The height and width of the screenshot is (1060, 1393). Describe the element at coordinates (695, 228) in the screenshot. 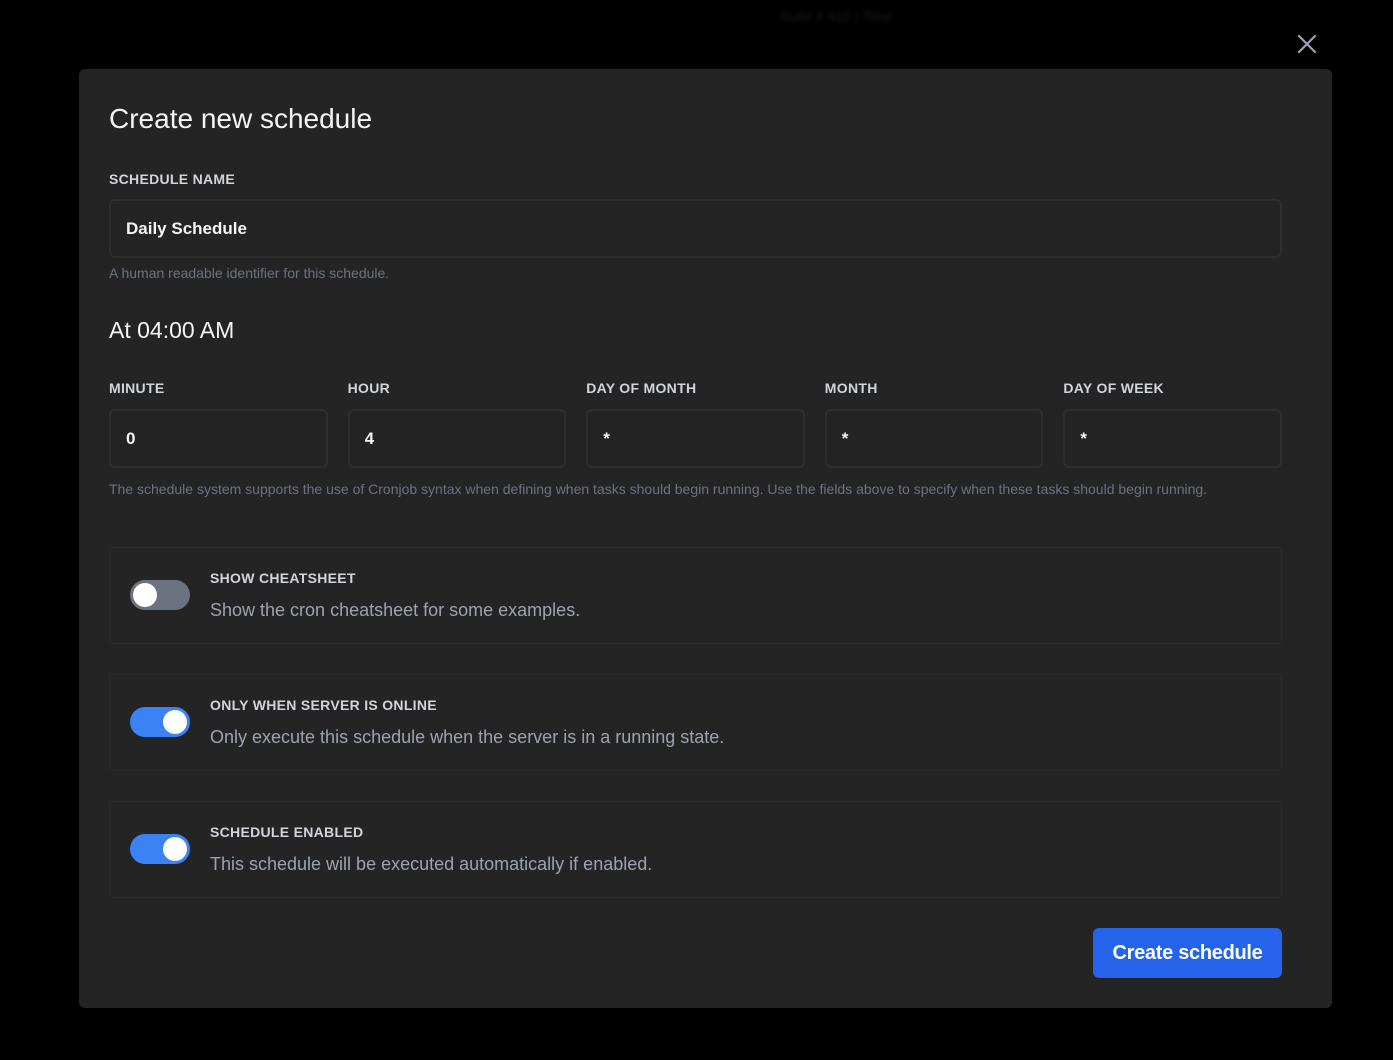

I see `schedule-name-input` at that location.